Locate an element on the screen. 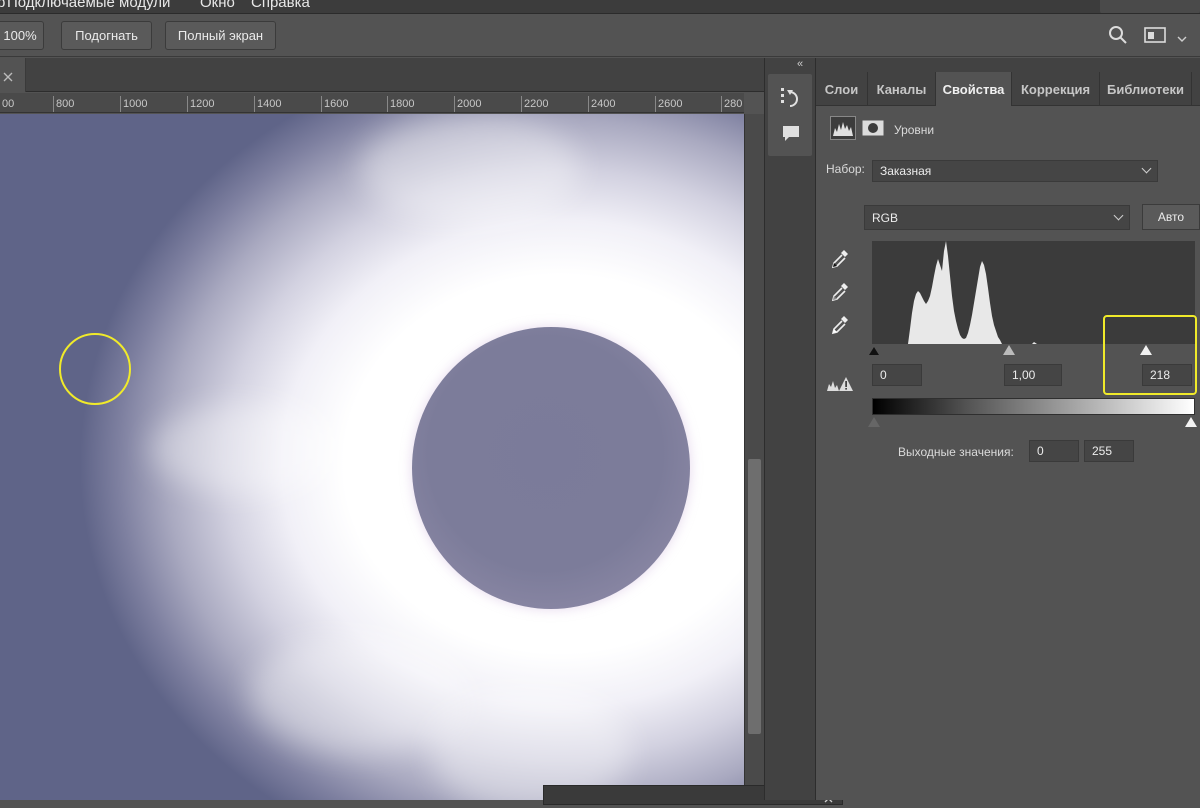 The height and width of the screenshot is (808, 1200). zoom-100-button: 100% is located at coordinates (22, 35).